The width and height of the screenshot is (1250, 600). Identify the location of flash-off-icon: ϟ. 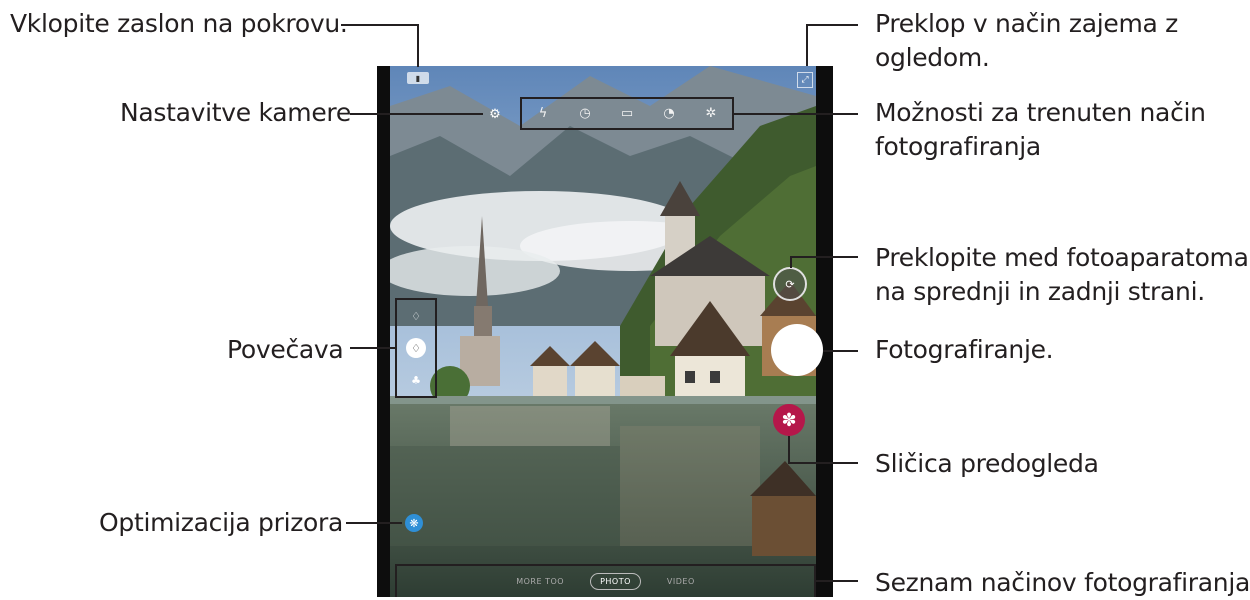
(543, 113).